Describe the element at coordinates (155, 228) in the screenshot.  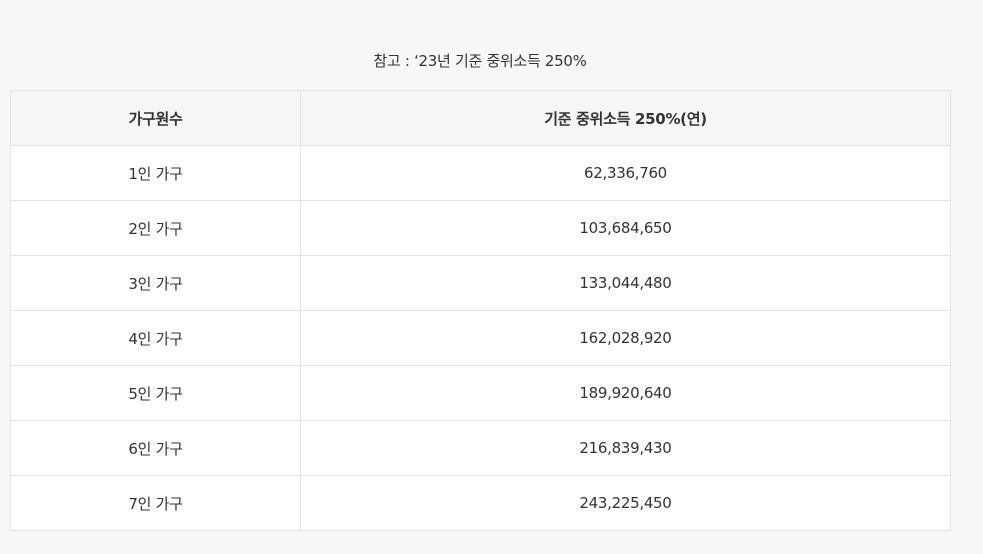
I see `household-size-cell: 2인 가구` at that location.